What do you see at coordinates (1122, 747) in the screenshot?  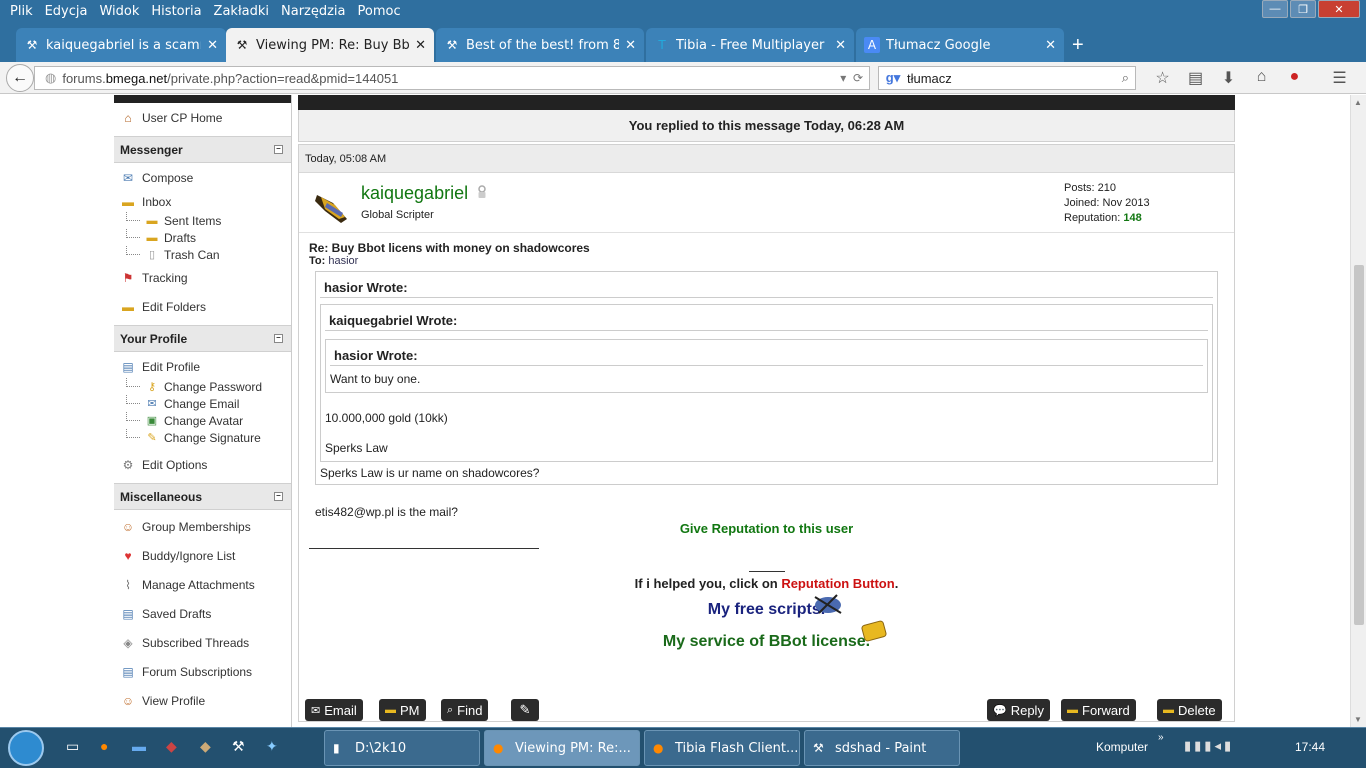 I see `tray-toolbar-label: Komputer` at bounding box center [1122, 747].